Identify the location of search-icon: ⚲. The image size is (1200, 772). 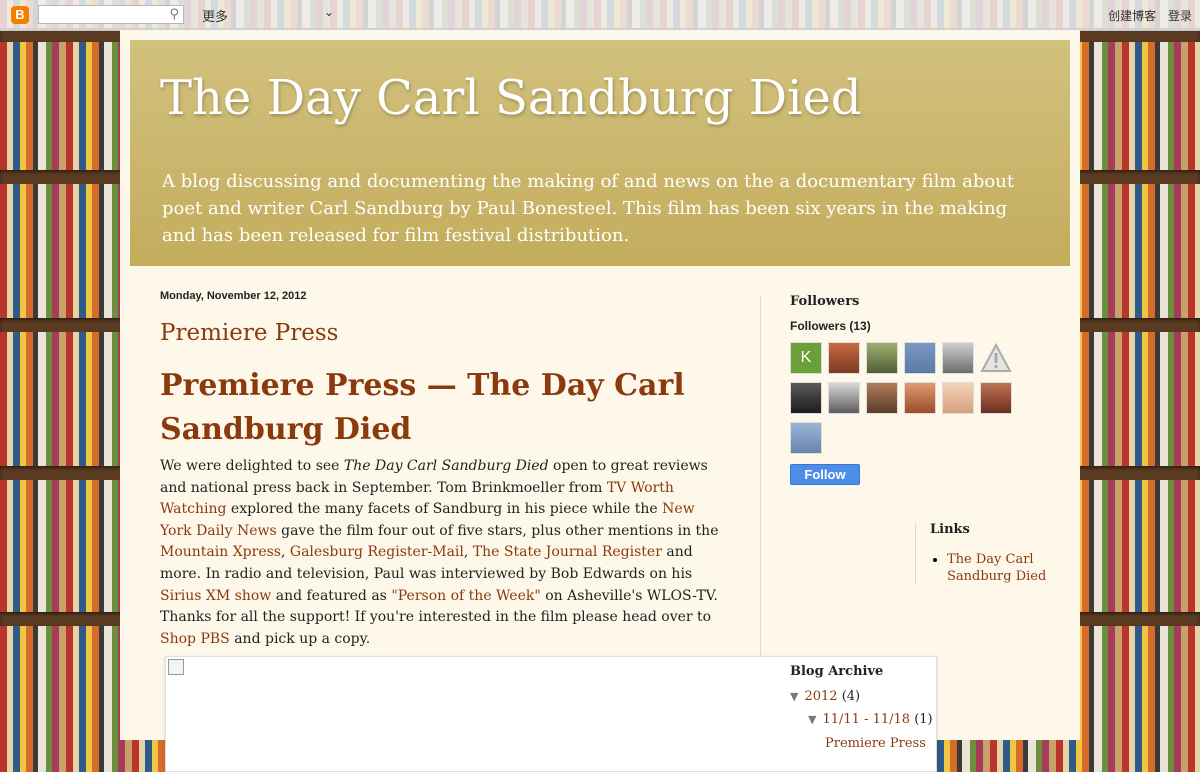
(174, 14).